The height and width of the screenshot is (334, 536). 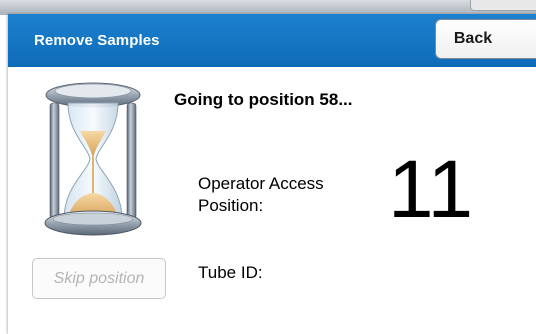 What do you see at coordinates (230, 272) in the screenshot?
I see `tube-id-label: Tube ID:` at bounding box center [230, 272].